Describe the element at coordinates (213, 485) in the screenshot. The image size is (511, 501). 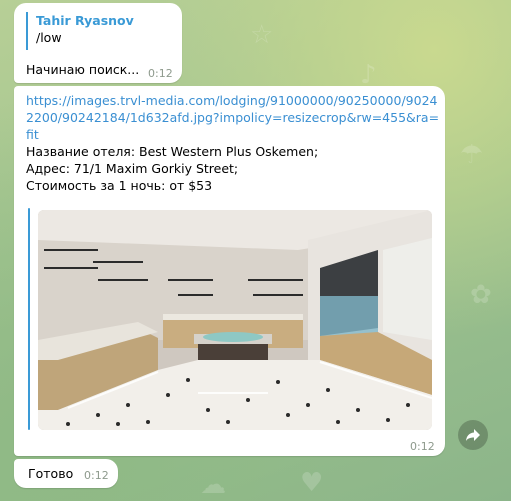
I see `wallpaper-doodle: ☁` at that location.